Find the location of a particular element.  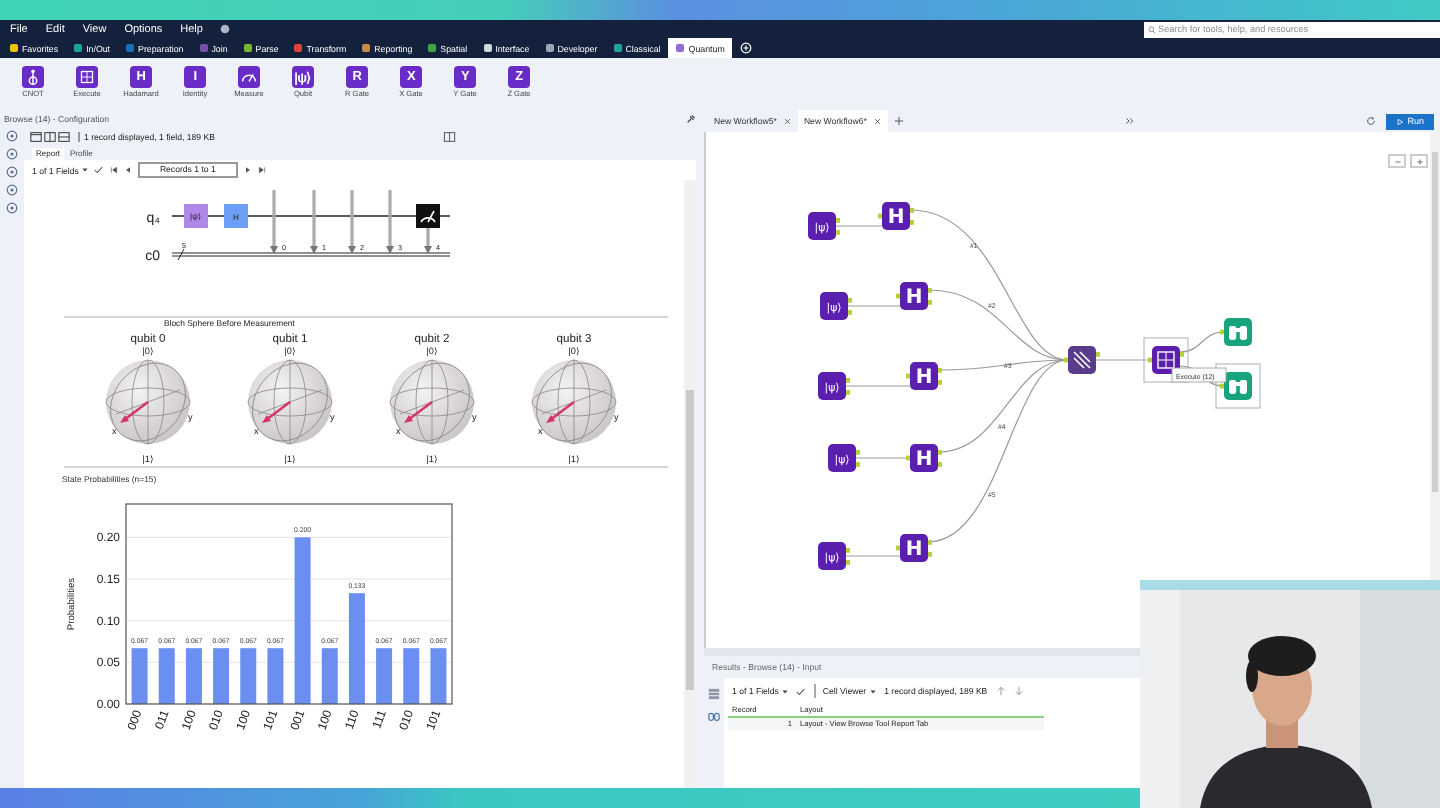

pin-icon is located at coordinates (691, 118).